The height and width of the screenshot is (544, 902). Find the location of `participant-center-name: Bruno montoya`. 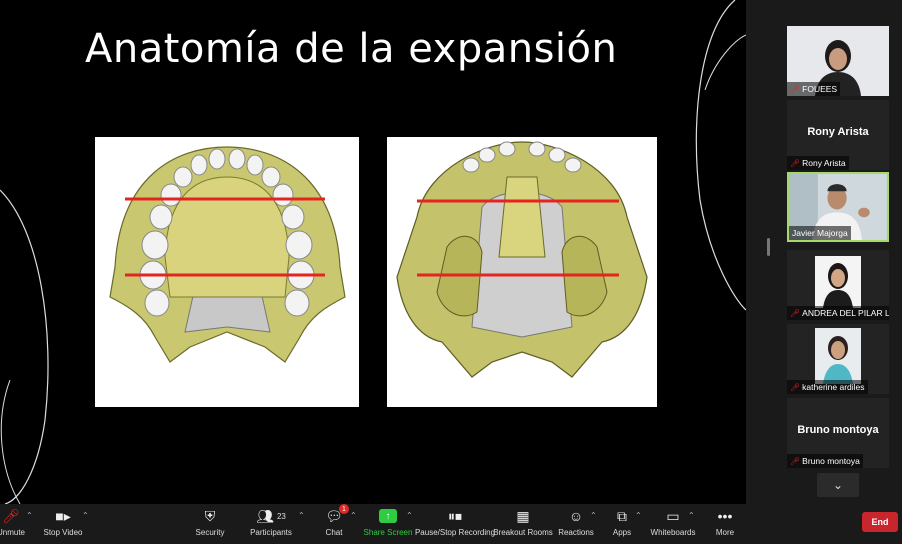

participant-center-name: Bruno montoya is located at coordinates (838, 430).